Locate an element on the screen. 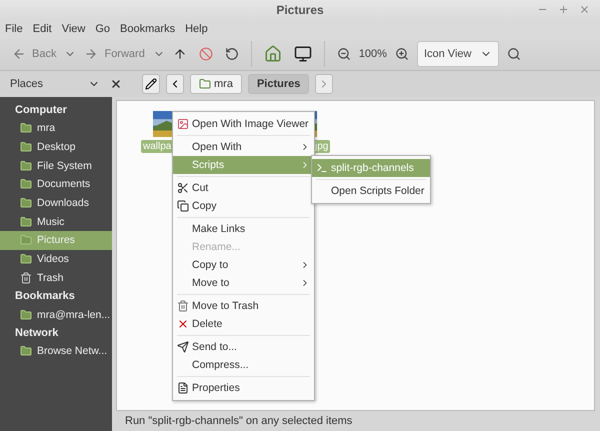 This screenshot has width=600, height=431. search-icon is located at coordinates (513, 53).